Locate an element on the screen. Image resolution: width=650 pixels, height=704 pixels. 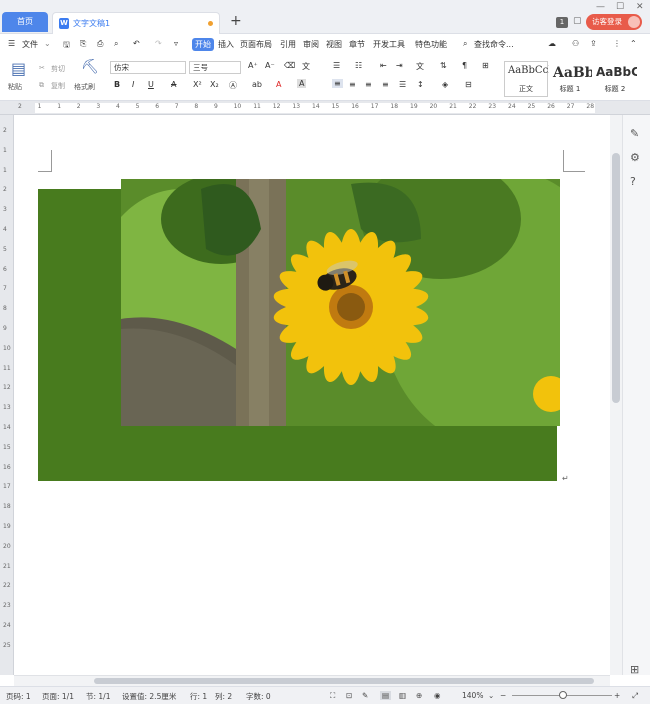
close-icon: ✕ is located at coordinates (640, 7).